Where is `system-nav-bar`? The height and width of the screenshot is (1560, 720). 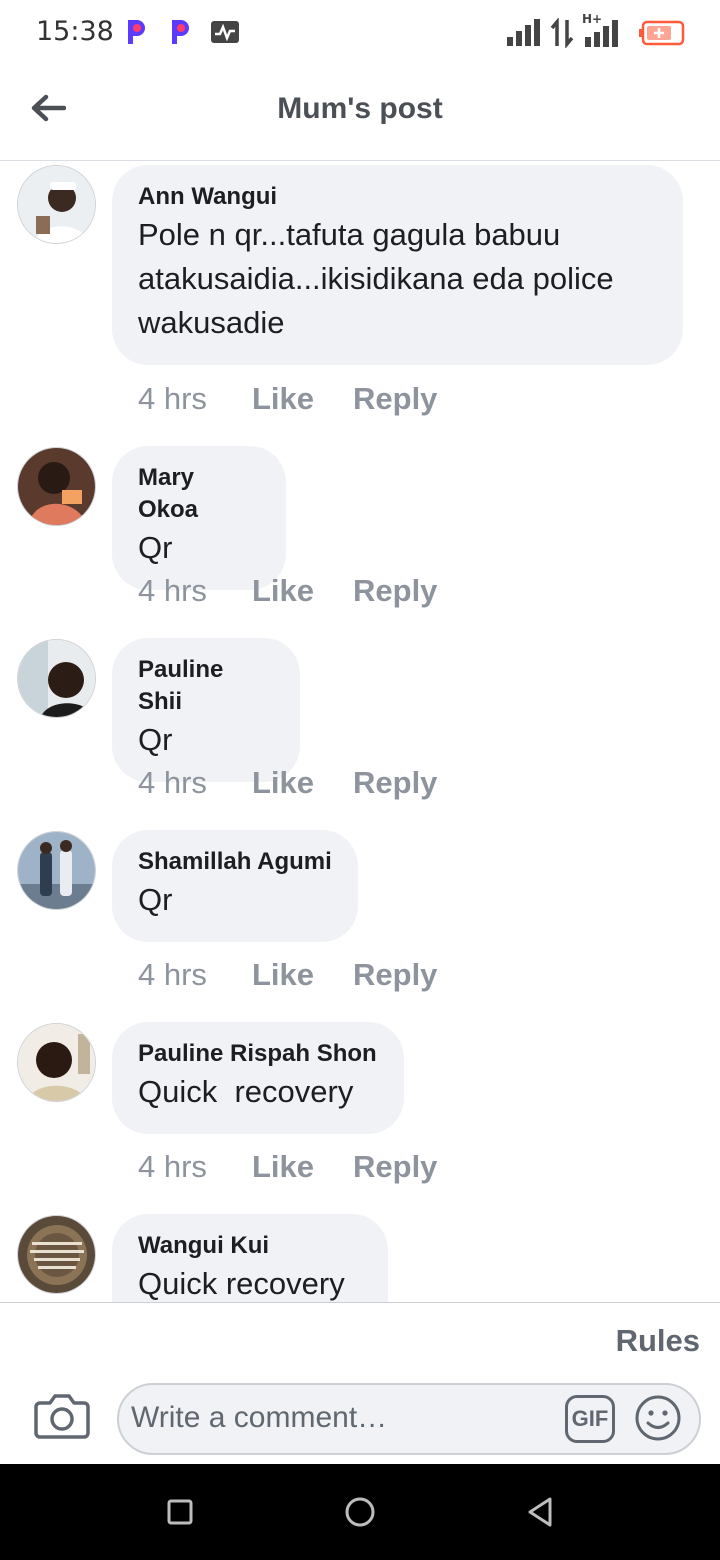
system-nav-bar is located at coordinates (360, 1512).